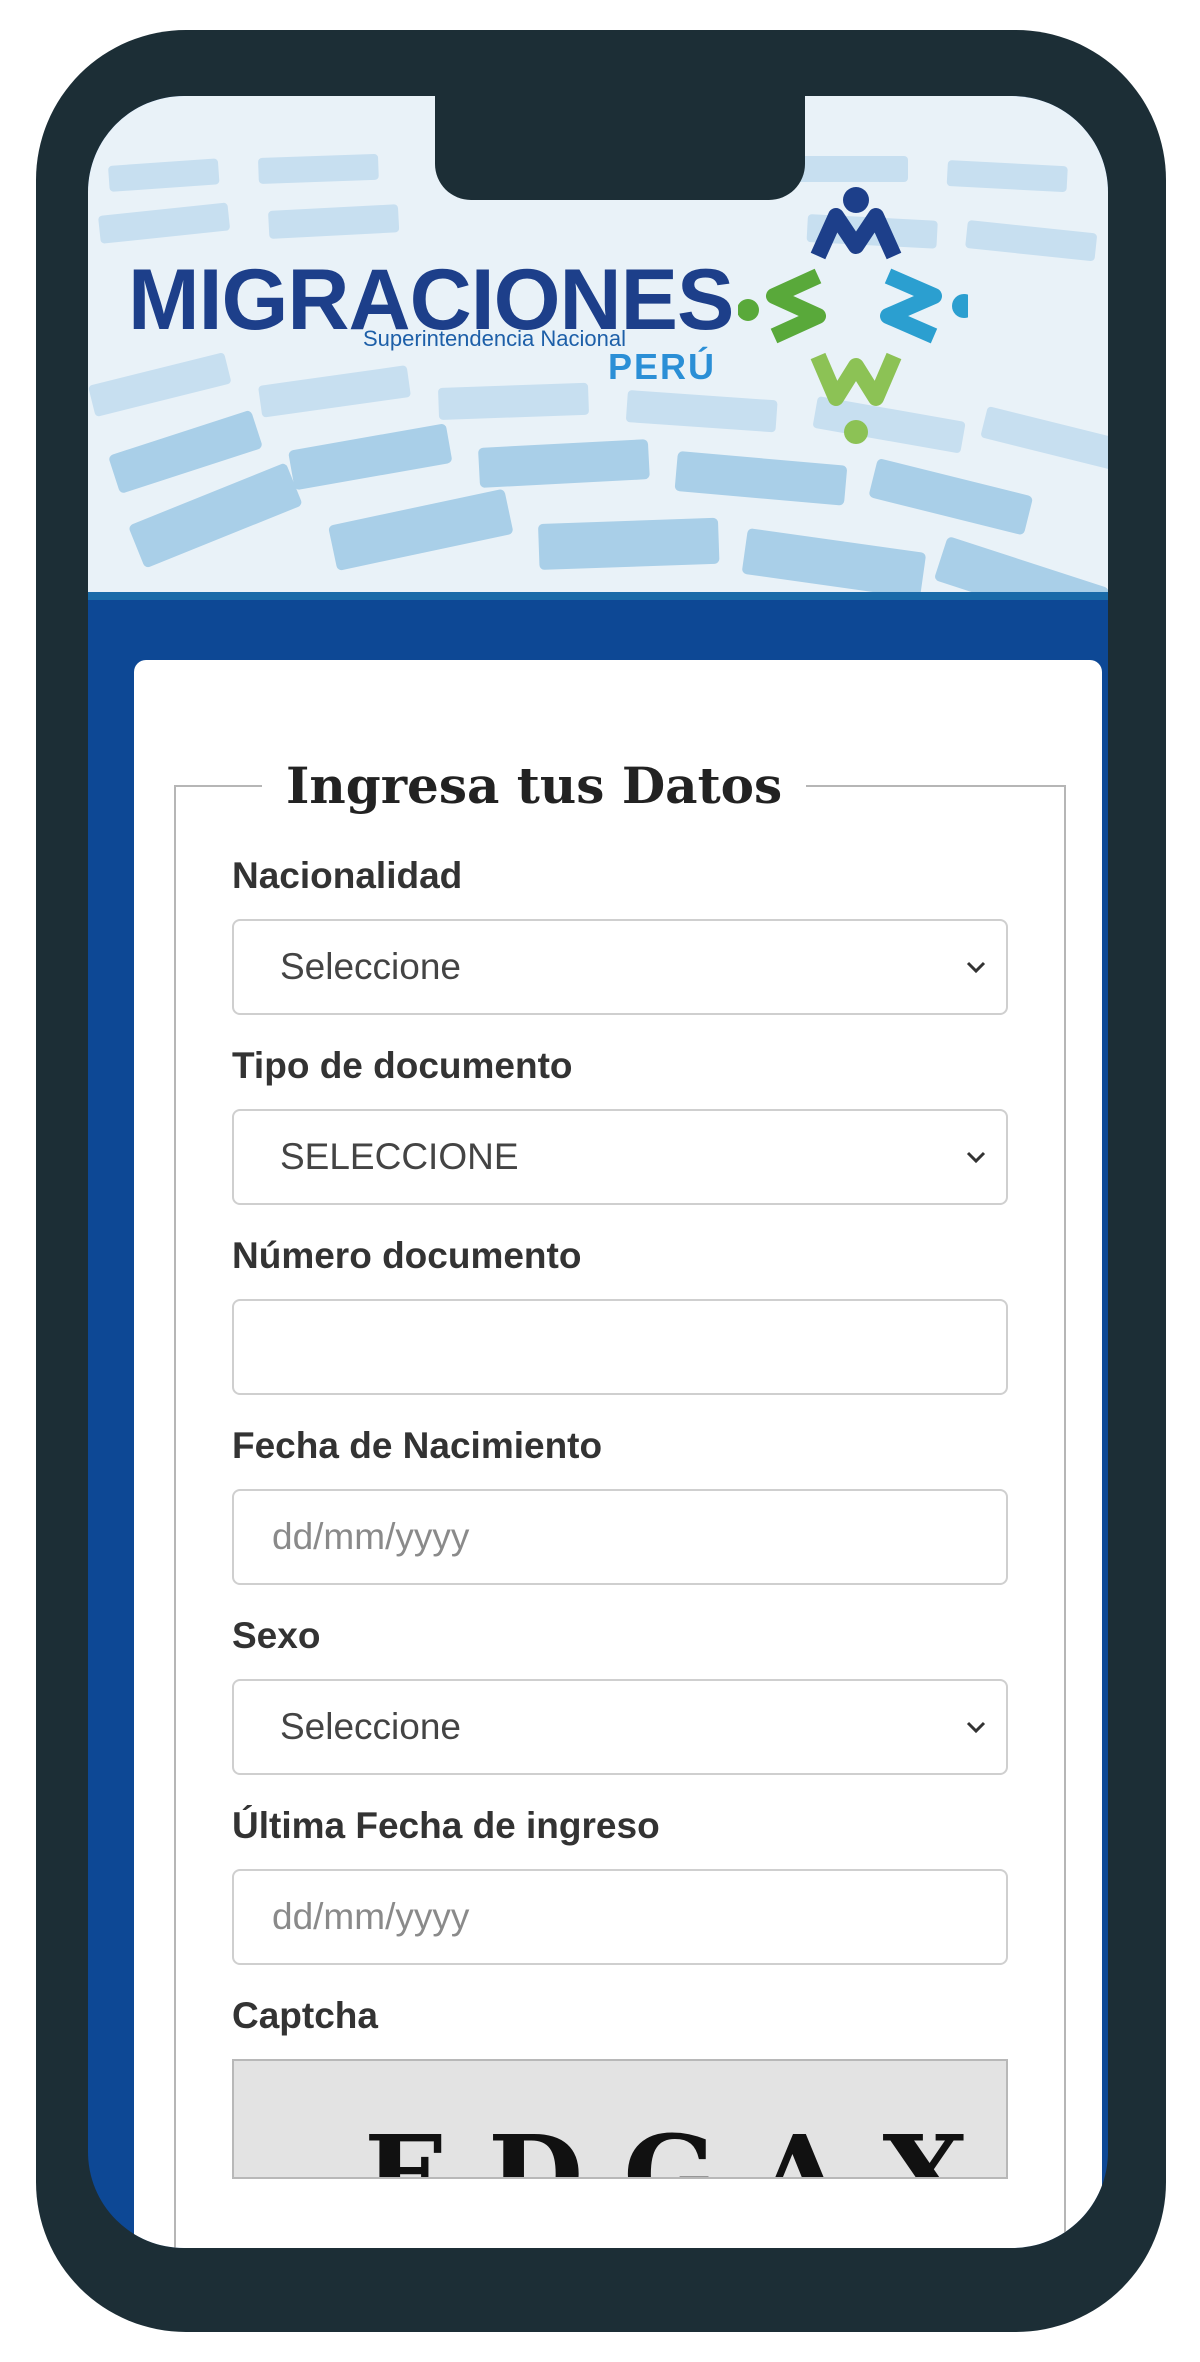  I want to click on field-ultima-fecha-ingreso: Última Fecha de ingreso dd/mm/yyyy, so click(620, 1885).